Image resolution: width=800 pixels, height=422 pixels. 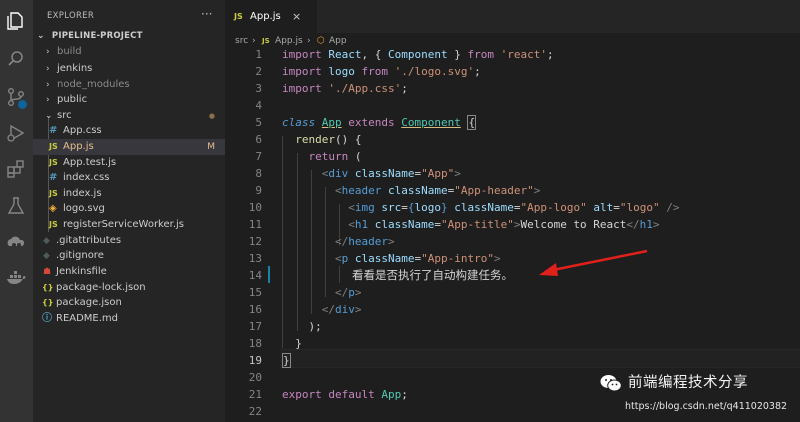 What do you see at coordinates (258, 173) in the screenshot?
I see `line-number: 8` at bounding box center [258, 173].